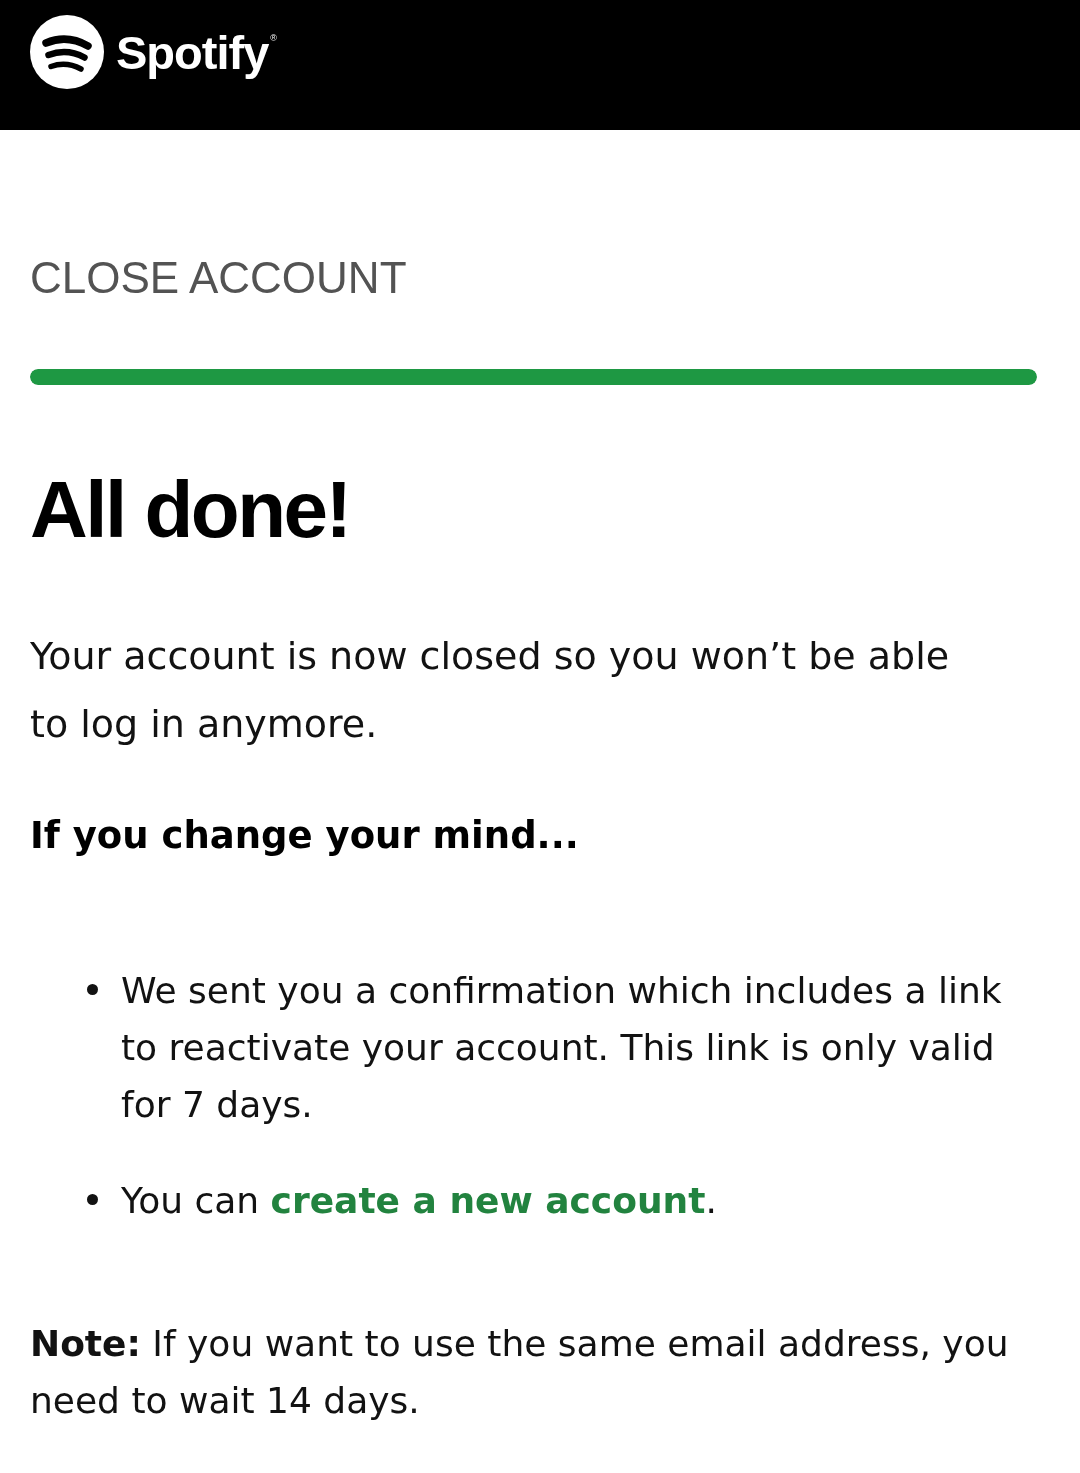 Image resolution: width=1080 pixels, height=1473 pixels. I want to click on bullet-text: We sent you a confirmation which includes a link to reactivate your account. This link is only valid for 7 days., so click(562, 1048).